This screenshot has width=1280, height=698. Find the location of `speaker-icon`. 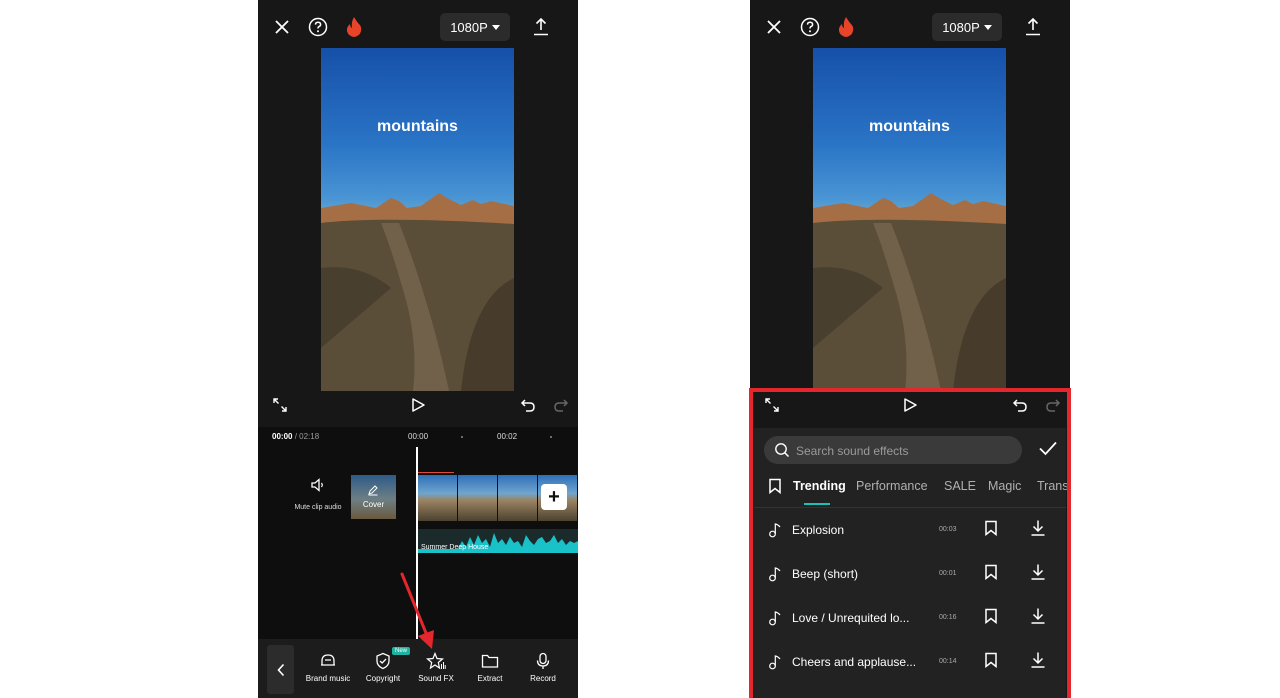

speaker-icon is located at coordinates (317, 485).